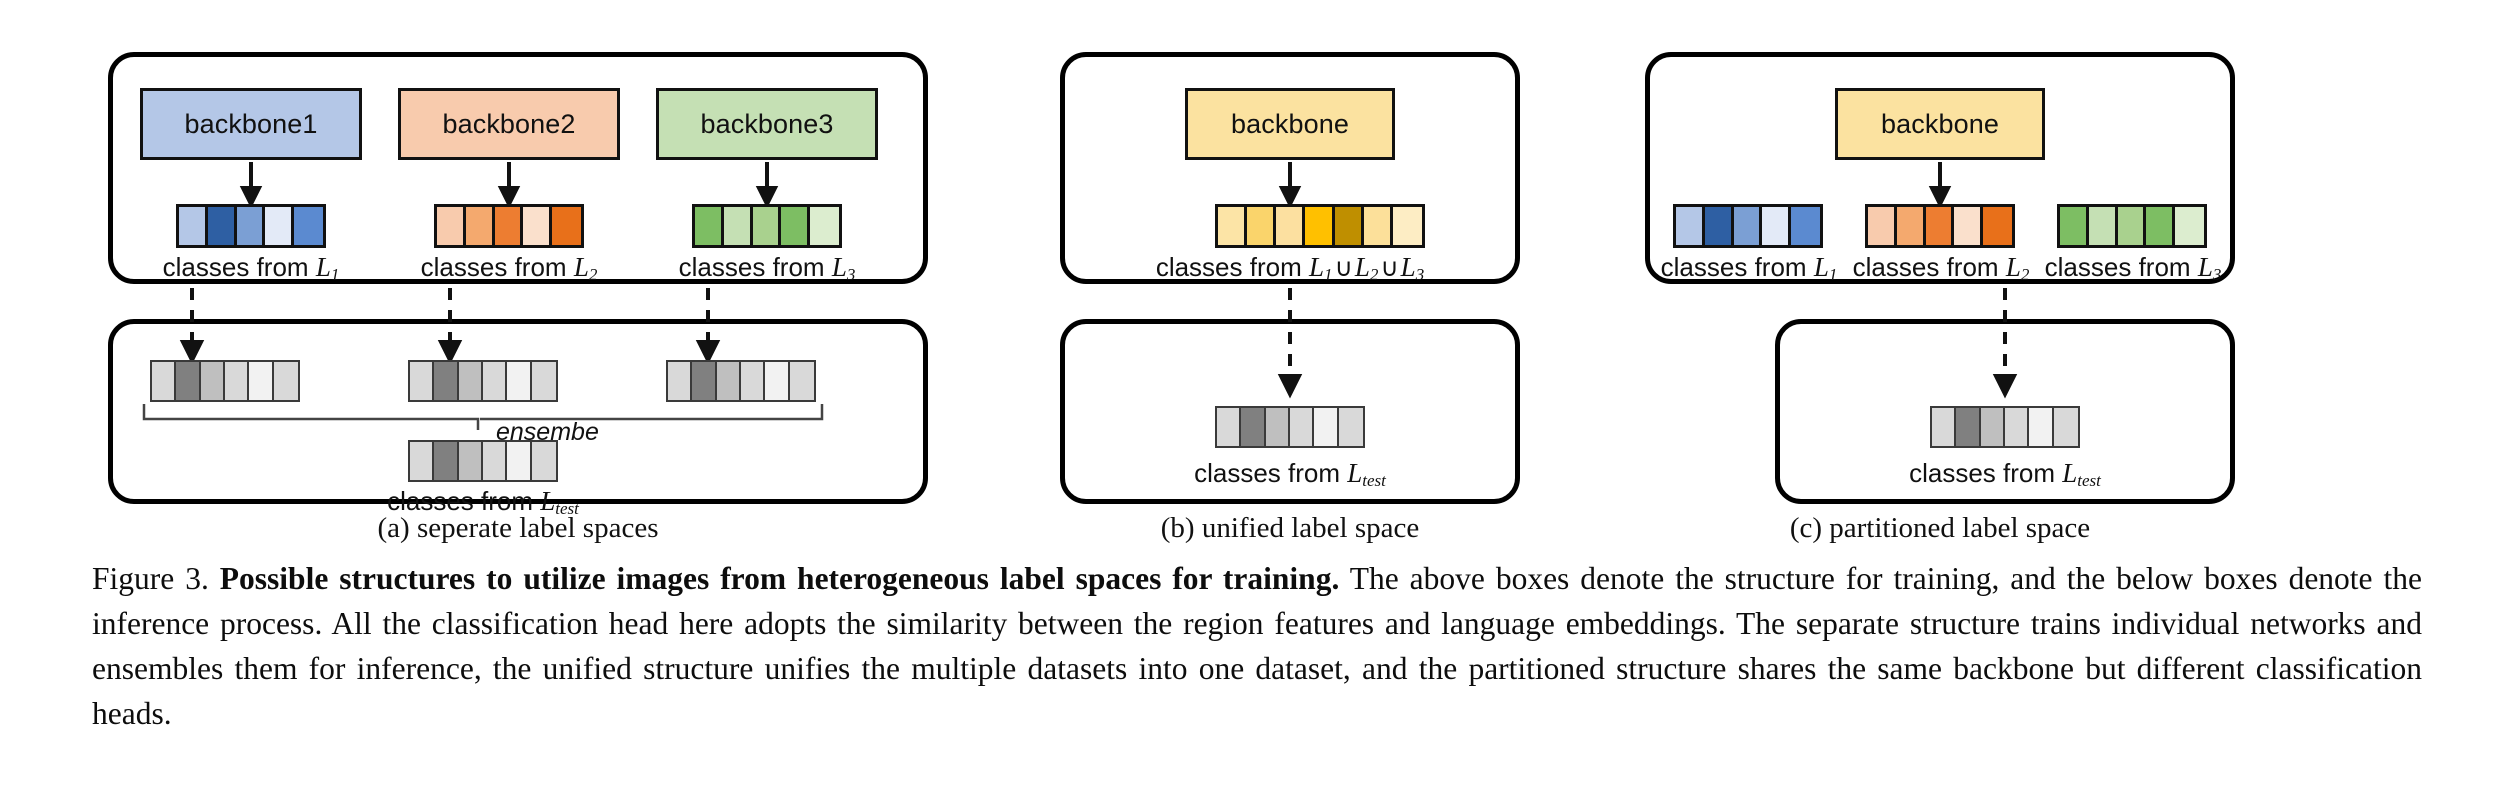 The height and width of the screenshot is (812, 2508). I want to click on panel-c-orange-strip, so click(1940, 226).